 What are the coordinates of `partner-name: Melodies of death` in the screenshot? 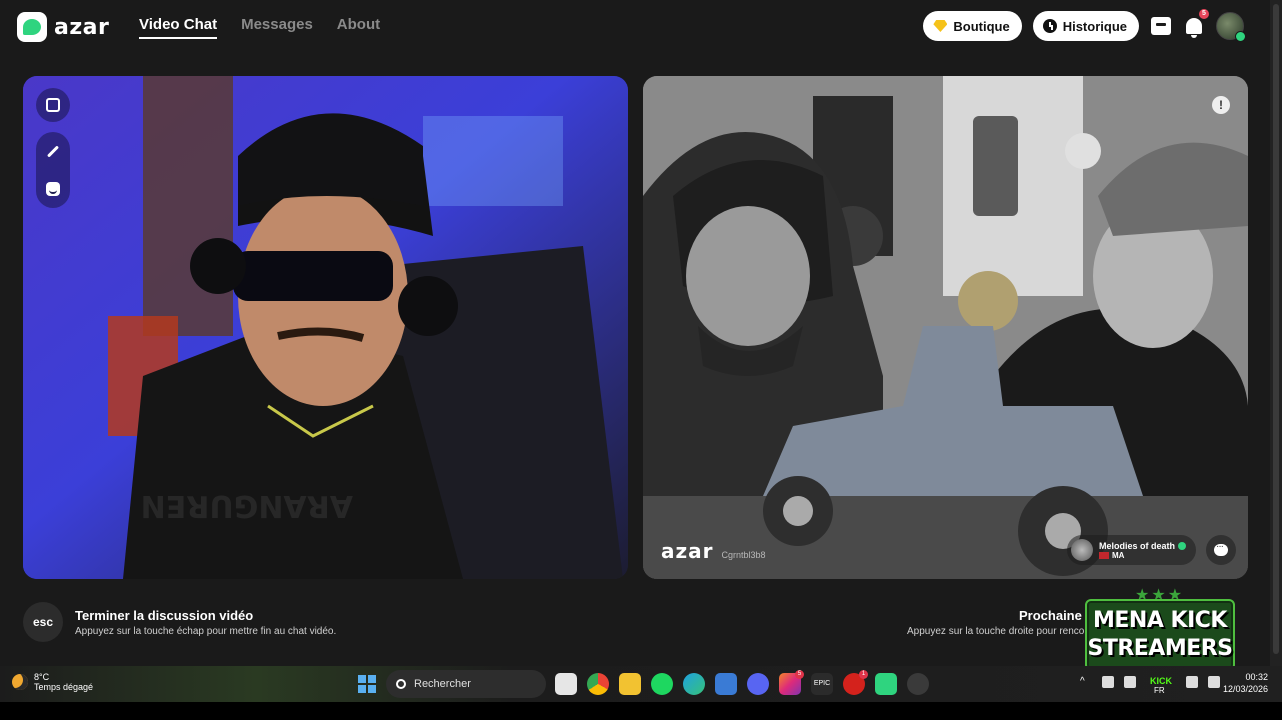 It's located at (1142, 546).